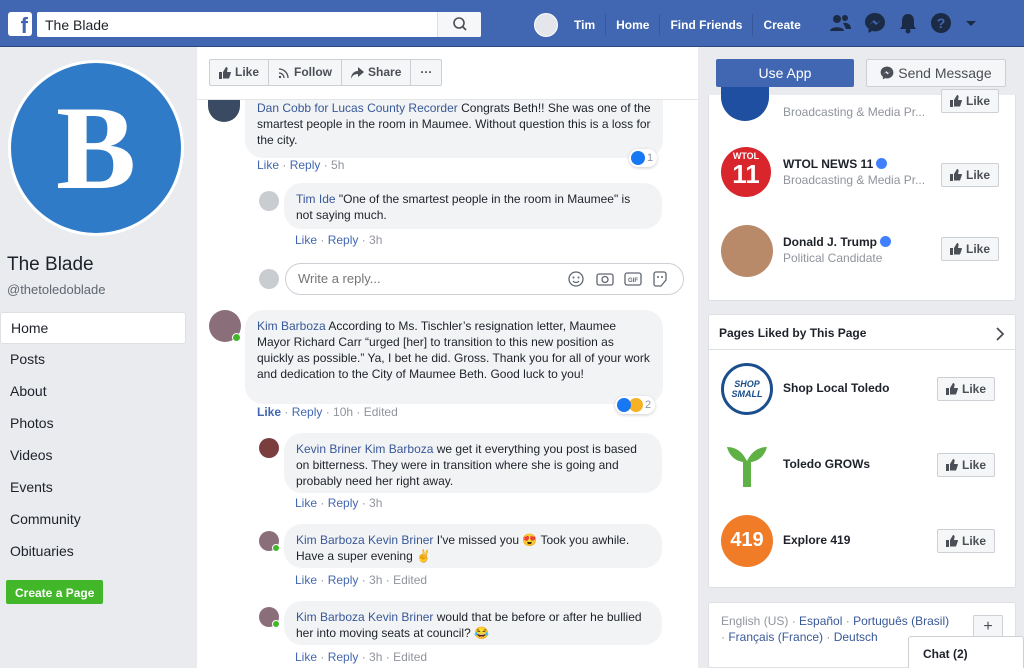  I want to click on sidebar-item-obituaries: Obituaries, so click(93, 552).